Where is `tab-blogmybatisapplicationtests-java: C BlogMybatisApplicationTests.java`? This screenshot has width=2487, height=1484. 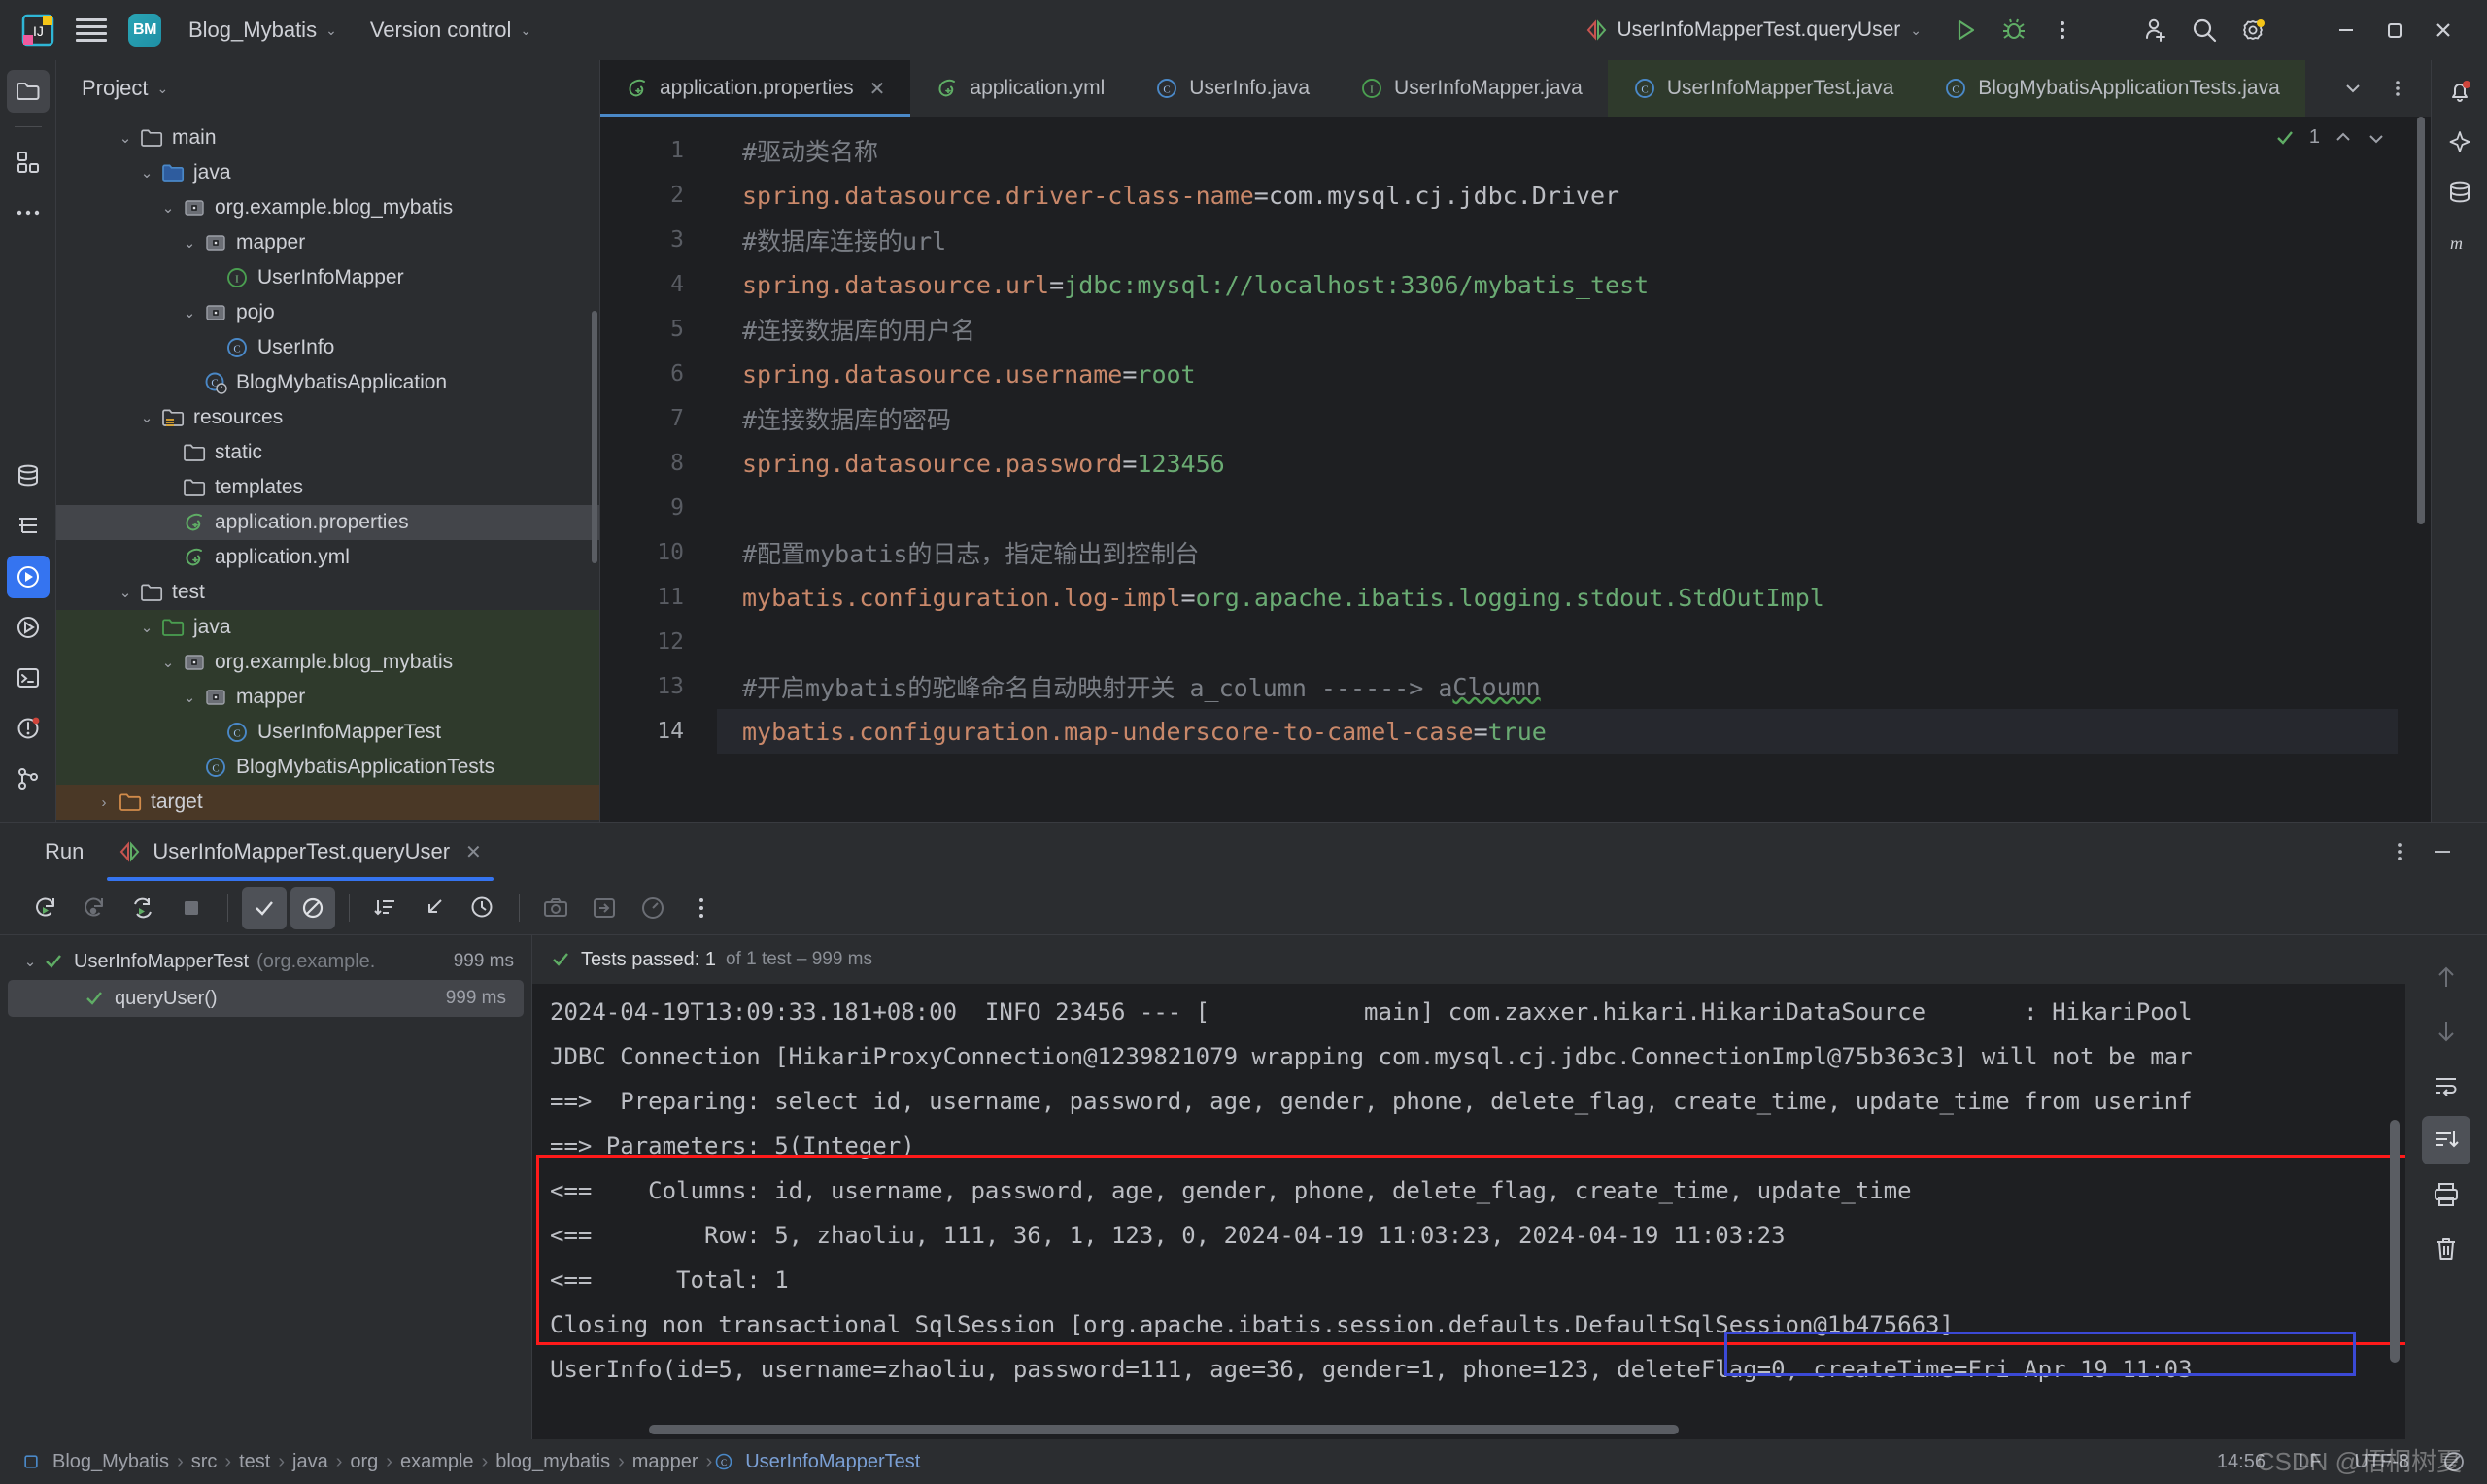
tab-blogmybatisapplicationtests-java: C BlogMybatisApplicationTests.java is located at coordinates (2112, 88).